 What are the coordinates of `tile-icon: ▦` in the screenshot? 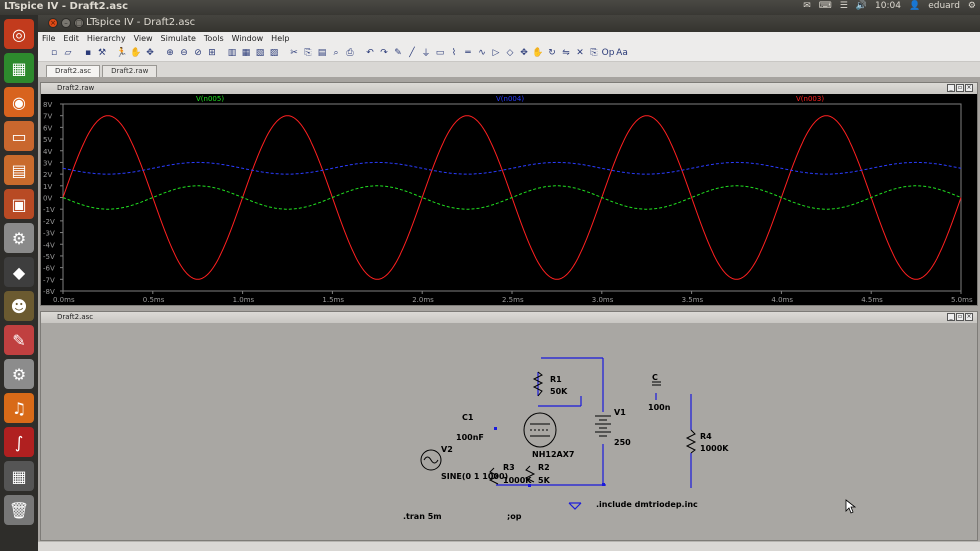 It's located at (246, 53).